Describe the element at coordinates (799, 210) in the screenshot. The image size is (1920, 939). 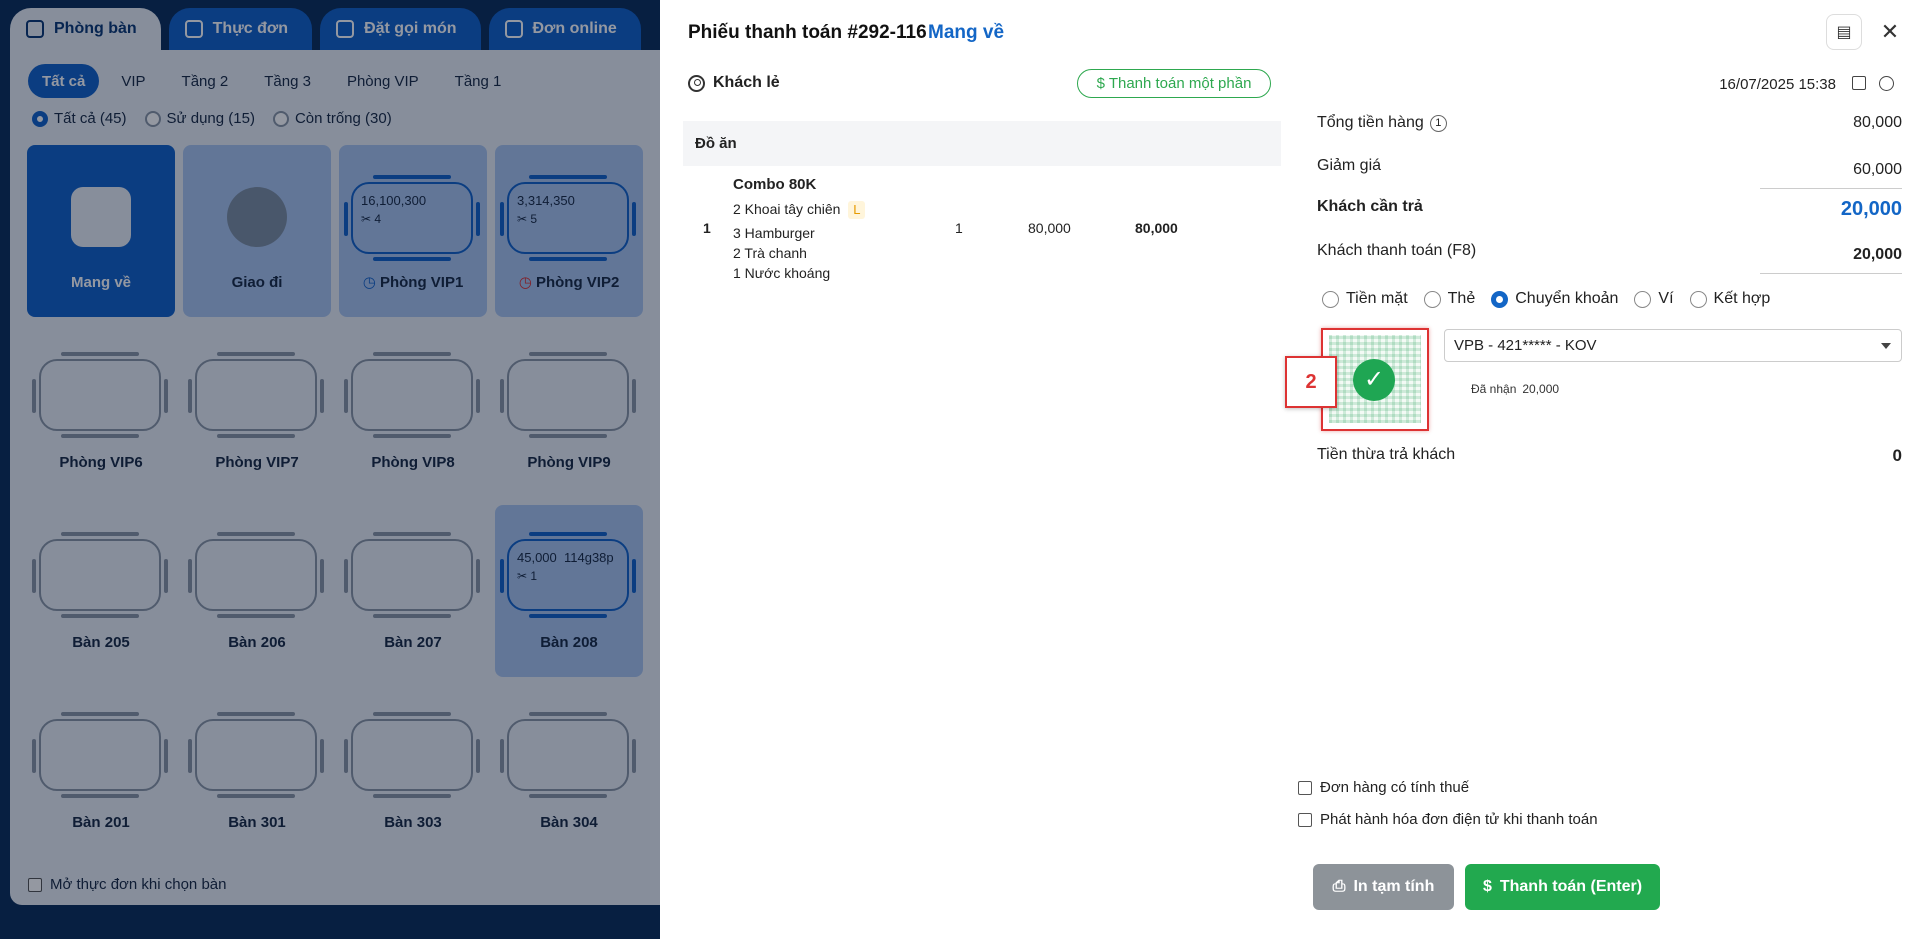
I see `item-component: 2 Khoai tây chiên L` at that location.